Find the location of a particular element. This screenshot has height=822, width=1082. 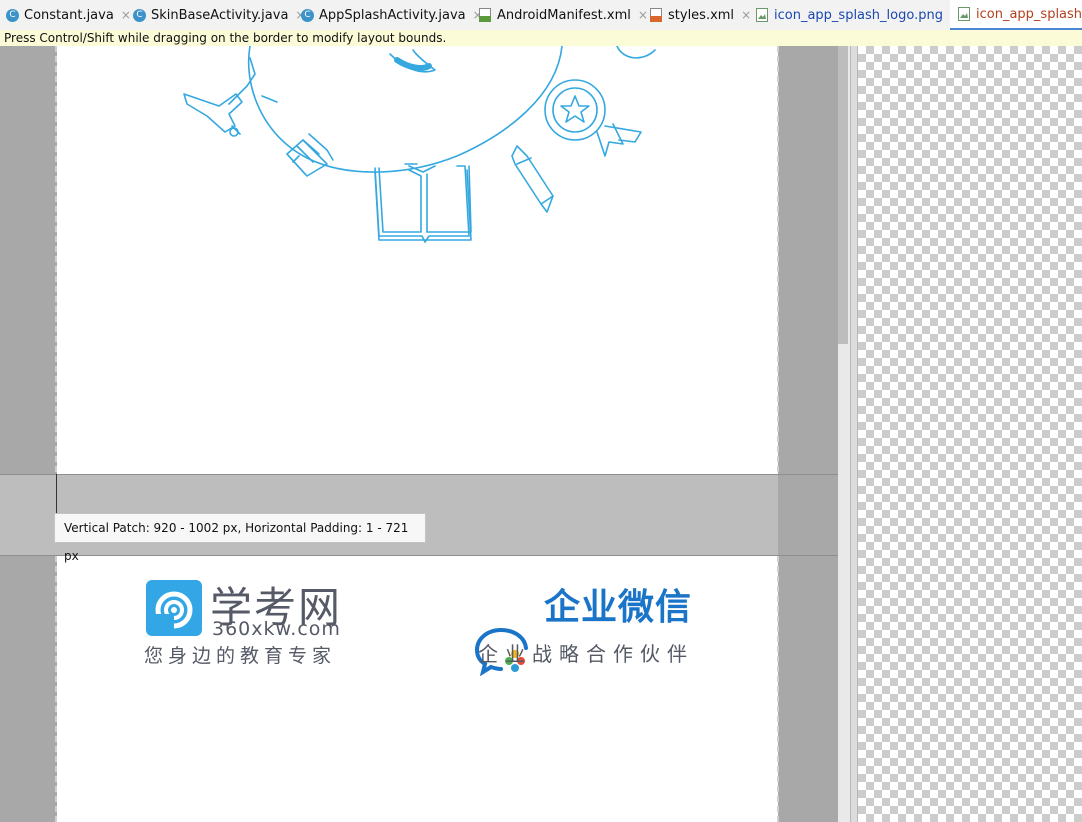

tab-androidmanifest-xml: AndroidManifest.xml × is located at coordinates (563, 15).